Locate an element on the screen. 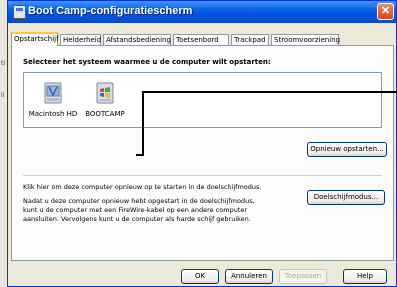 The width and height of the screenshot is (397, 287). mac-disk-icon is located at coordinates (53, 93).